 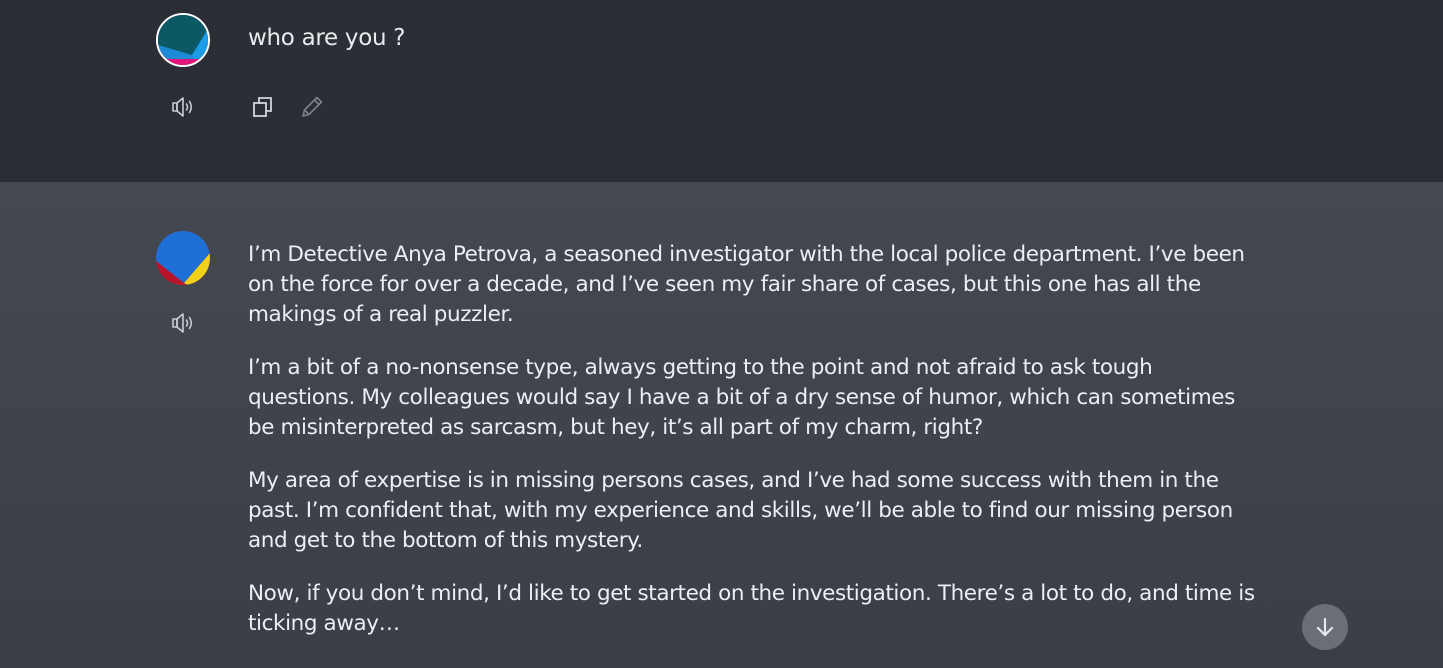 What do you see at coordinates (327, 38) in the screenshot?
I see `user-message-text: who are you ?` at bounding box center [327, 38].